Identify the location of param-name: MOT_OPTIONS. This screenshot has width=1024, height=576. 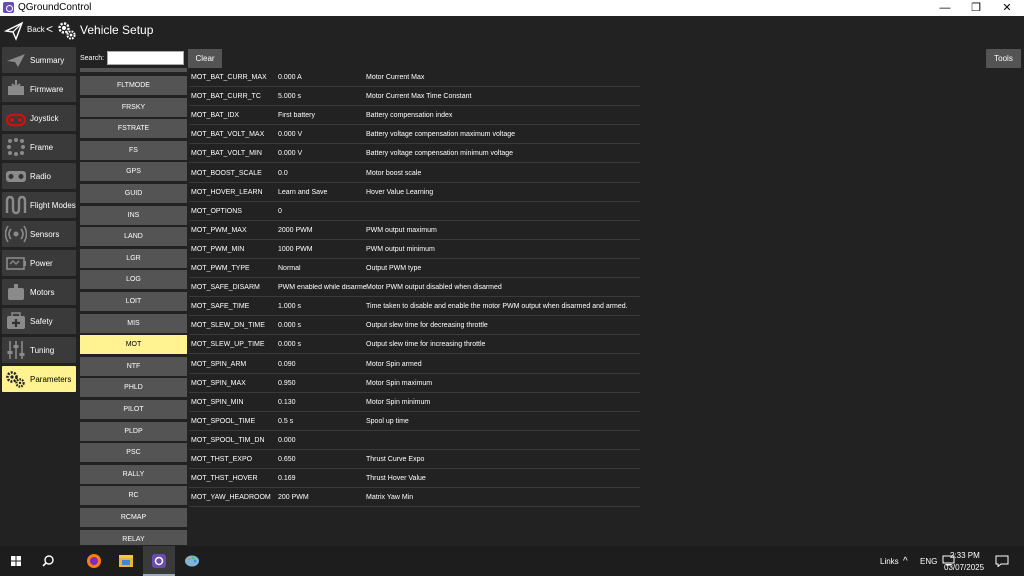
(216, 211).